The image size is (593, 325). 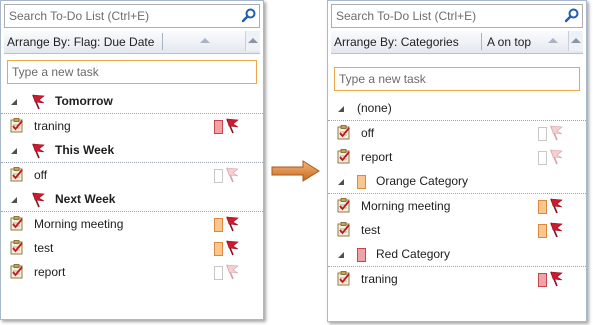 I want to click on sort-order-label: A on top, so click(x=509, y=42).